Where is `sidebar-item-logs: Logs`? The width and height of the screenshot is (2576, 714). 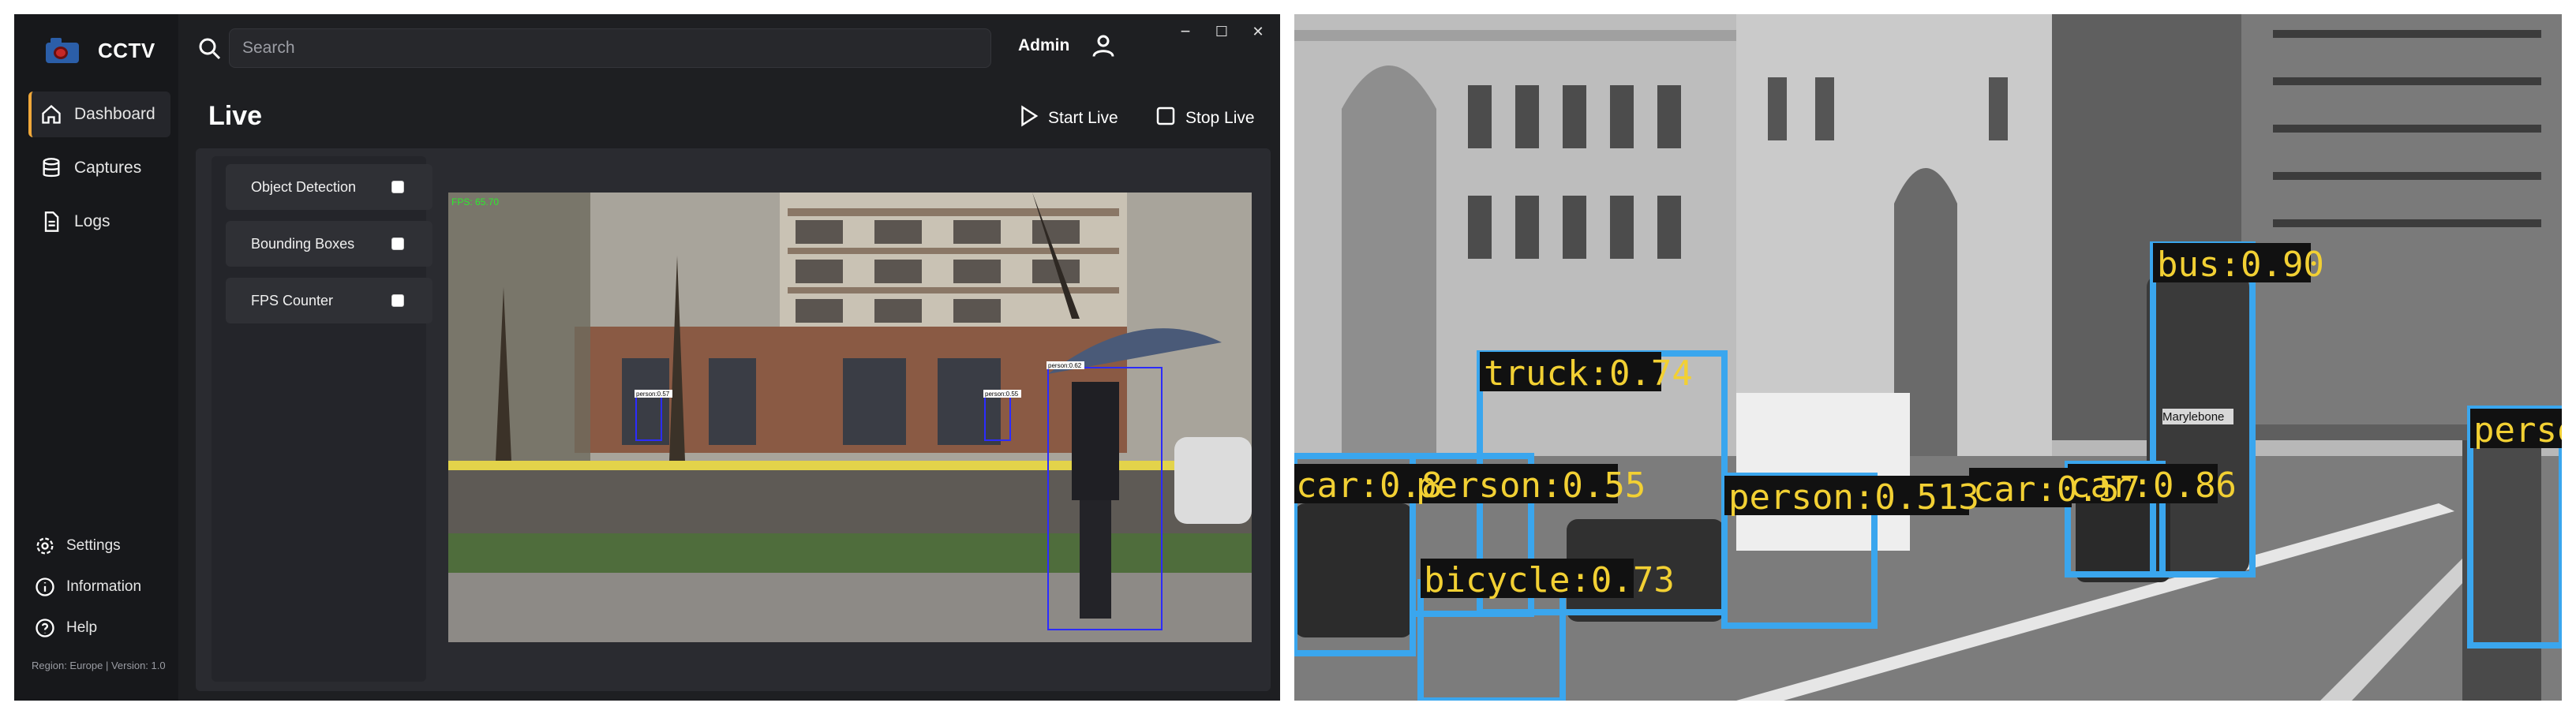 sidebar-item-logs: Logs is located at coordinates (99, 222).